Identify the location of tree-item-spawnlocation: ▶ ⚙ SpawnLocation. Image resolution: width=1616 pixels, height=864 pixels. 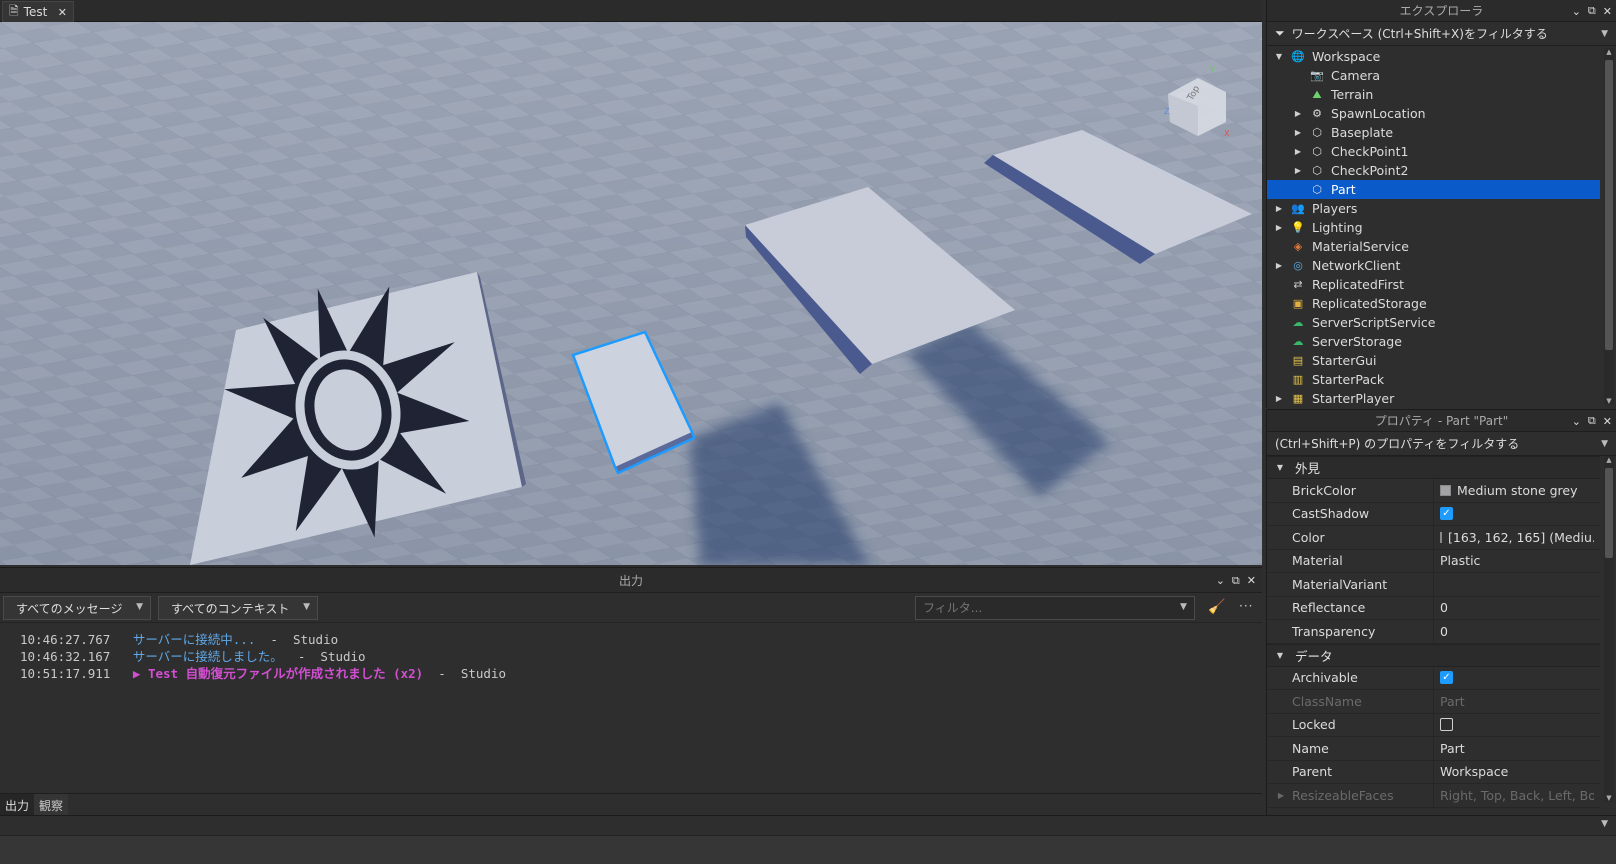
(1441, 113).